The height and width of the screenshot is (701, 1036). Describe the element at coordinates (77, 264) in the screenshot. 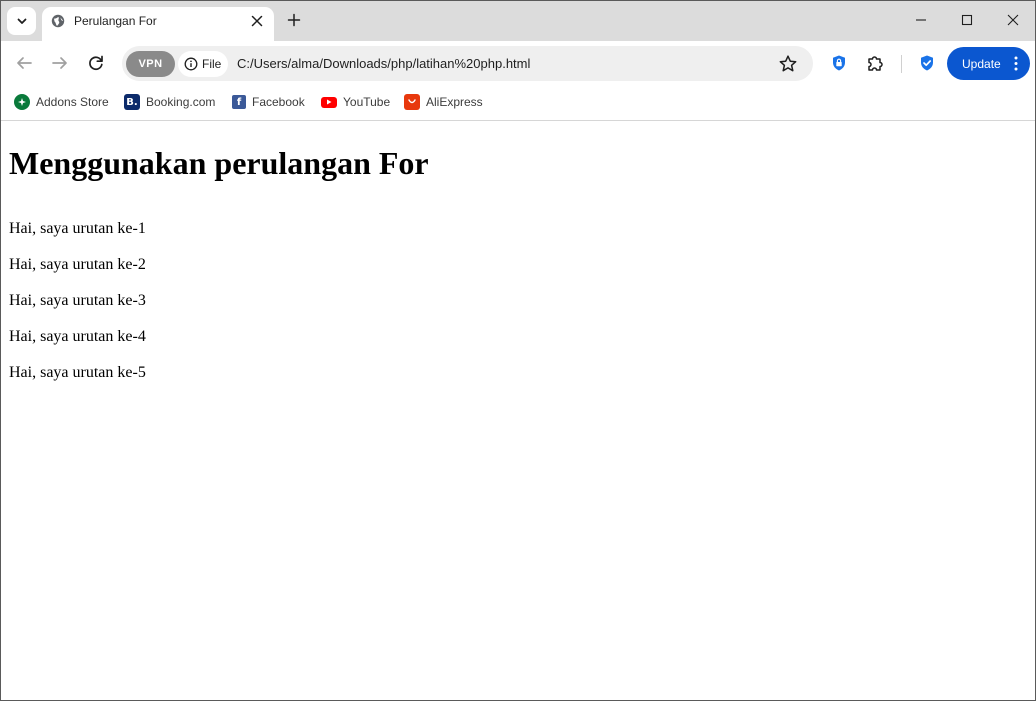

I see `loop-output-line: Hai, saya urutan ke-2` at that location.